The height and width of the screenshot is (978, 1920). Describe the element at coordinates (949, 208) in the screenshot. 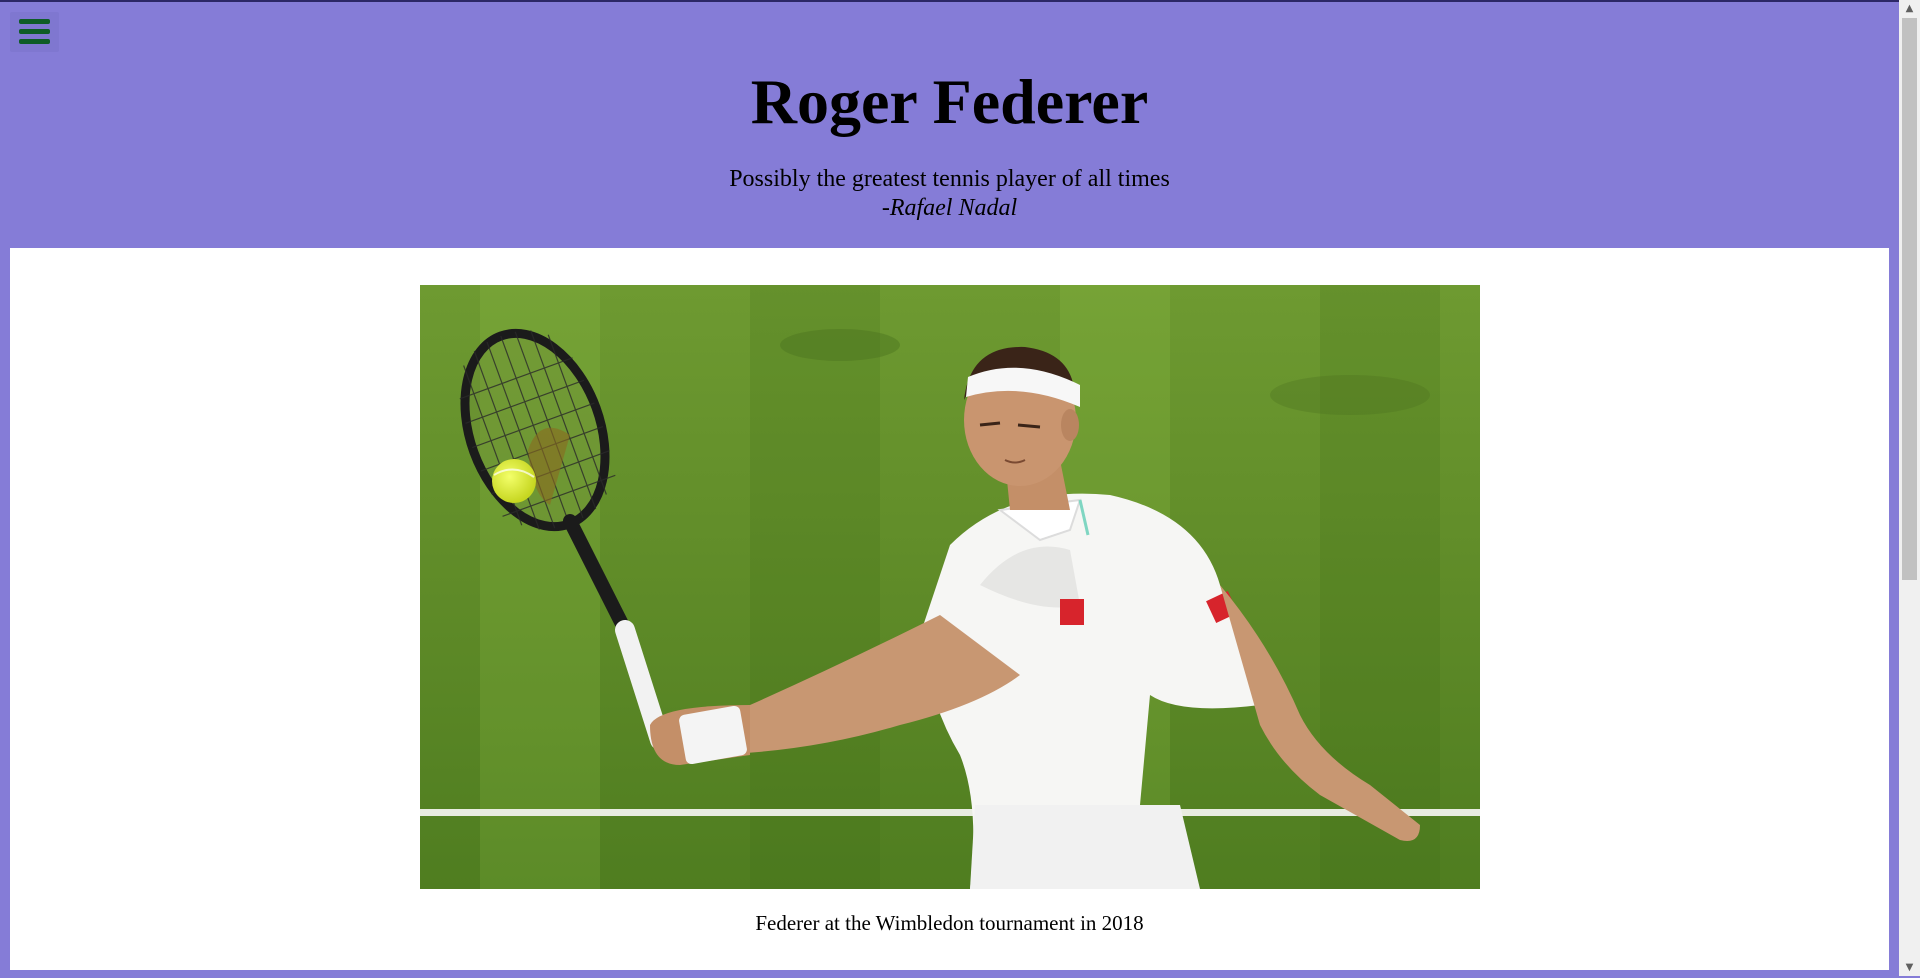

I see `quote-author: -Rafael Nadal` at that location.